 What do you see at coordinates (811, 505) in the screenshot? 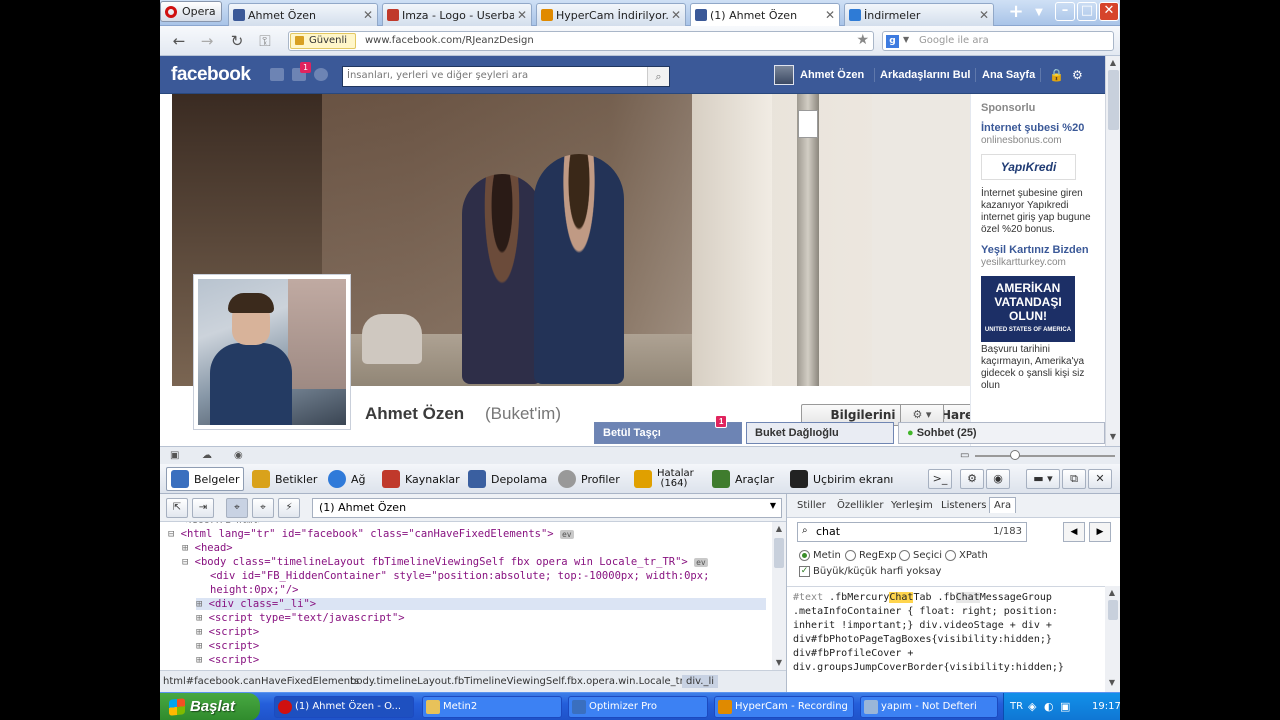
I see `tab-styles: Stiller` at bounding box center [811, 505].